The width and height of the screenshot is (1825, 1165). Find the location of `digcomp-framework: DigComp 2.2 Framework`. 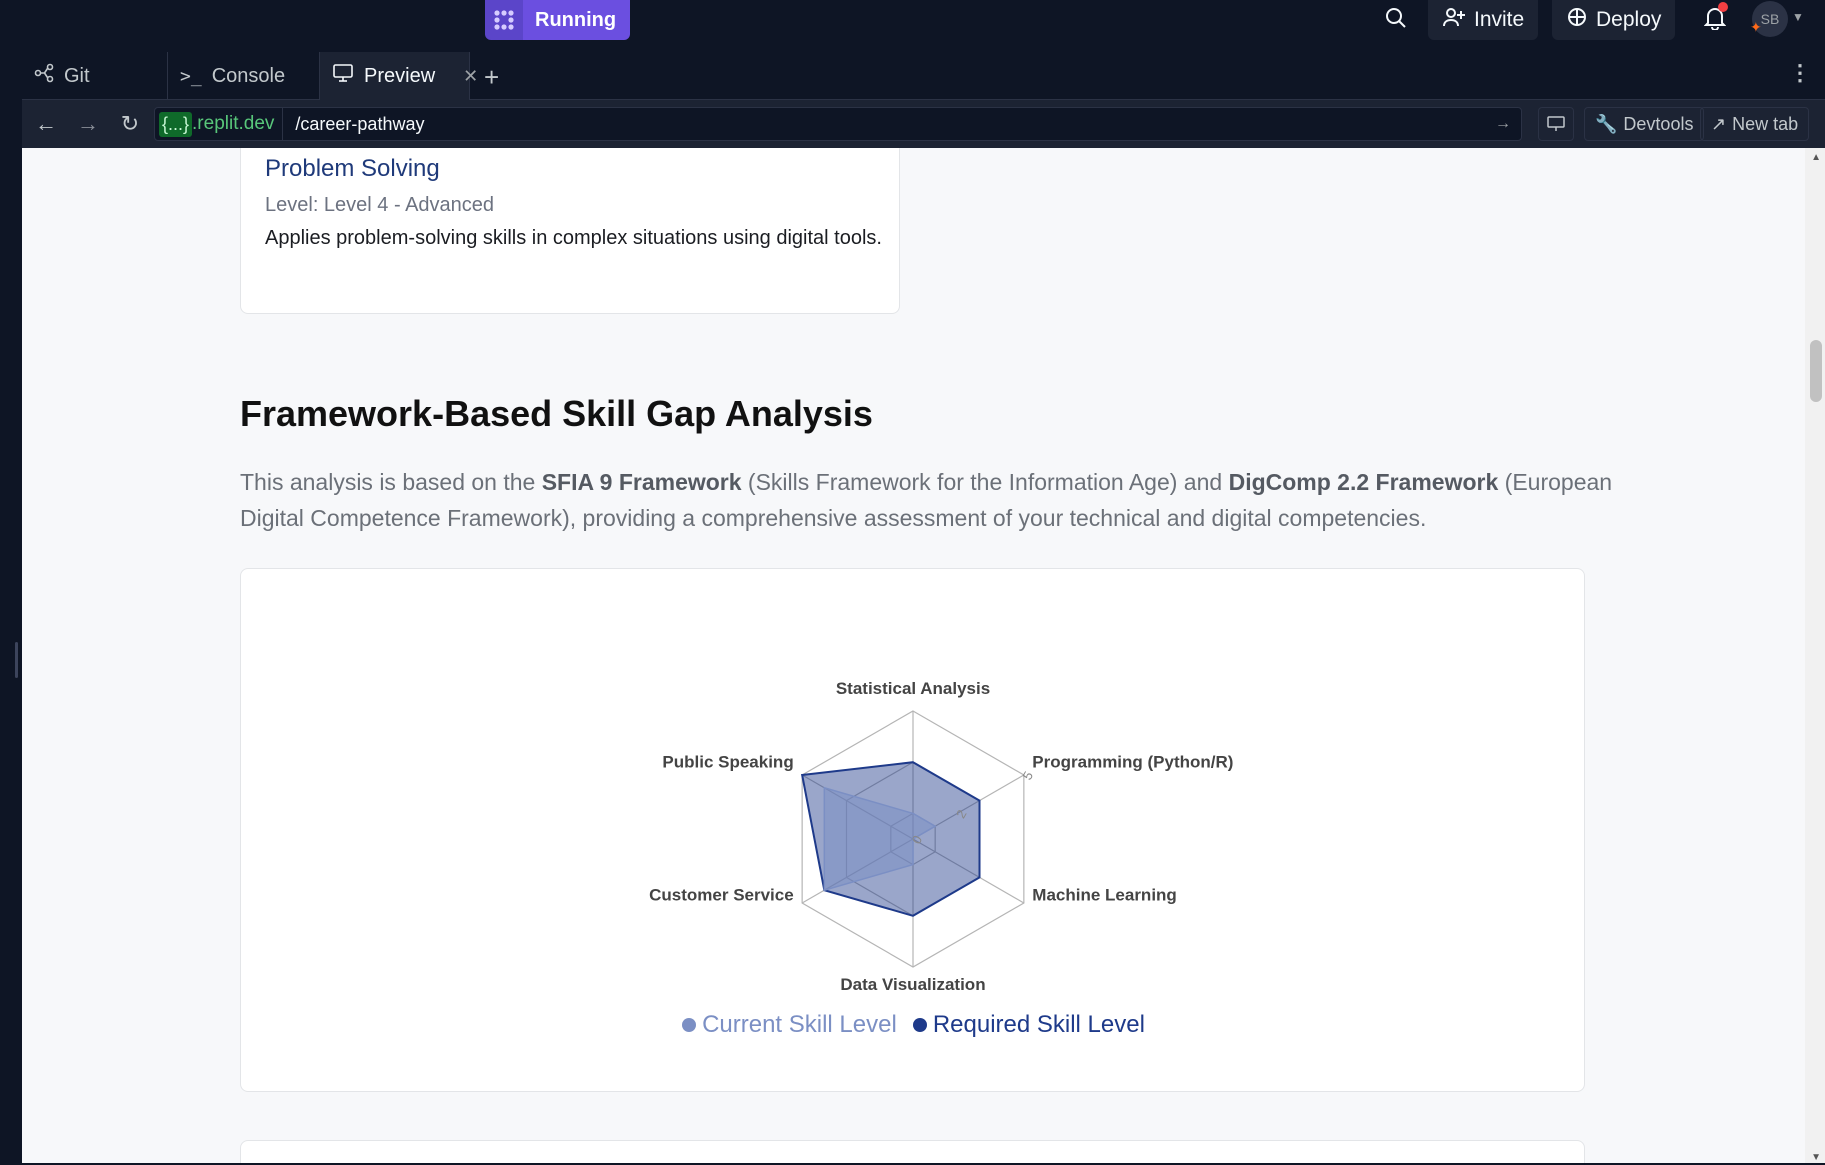

digcomp-framework: DigComp 2.2 Framework is located at coordinates (1363, 482).